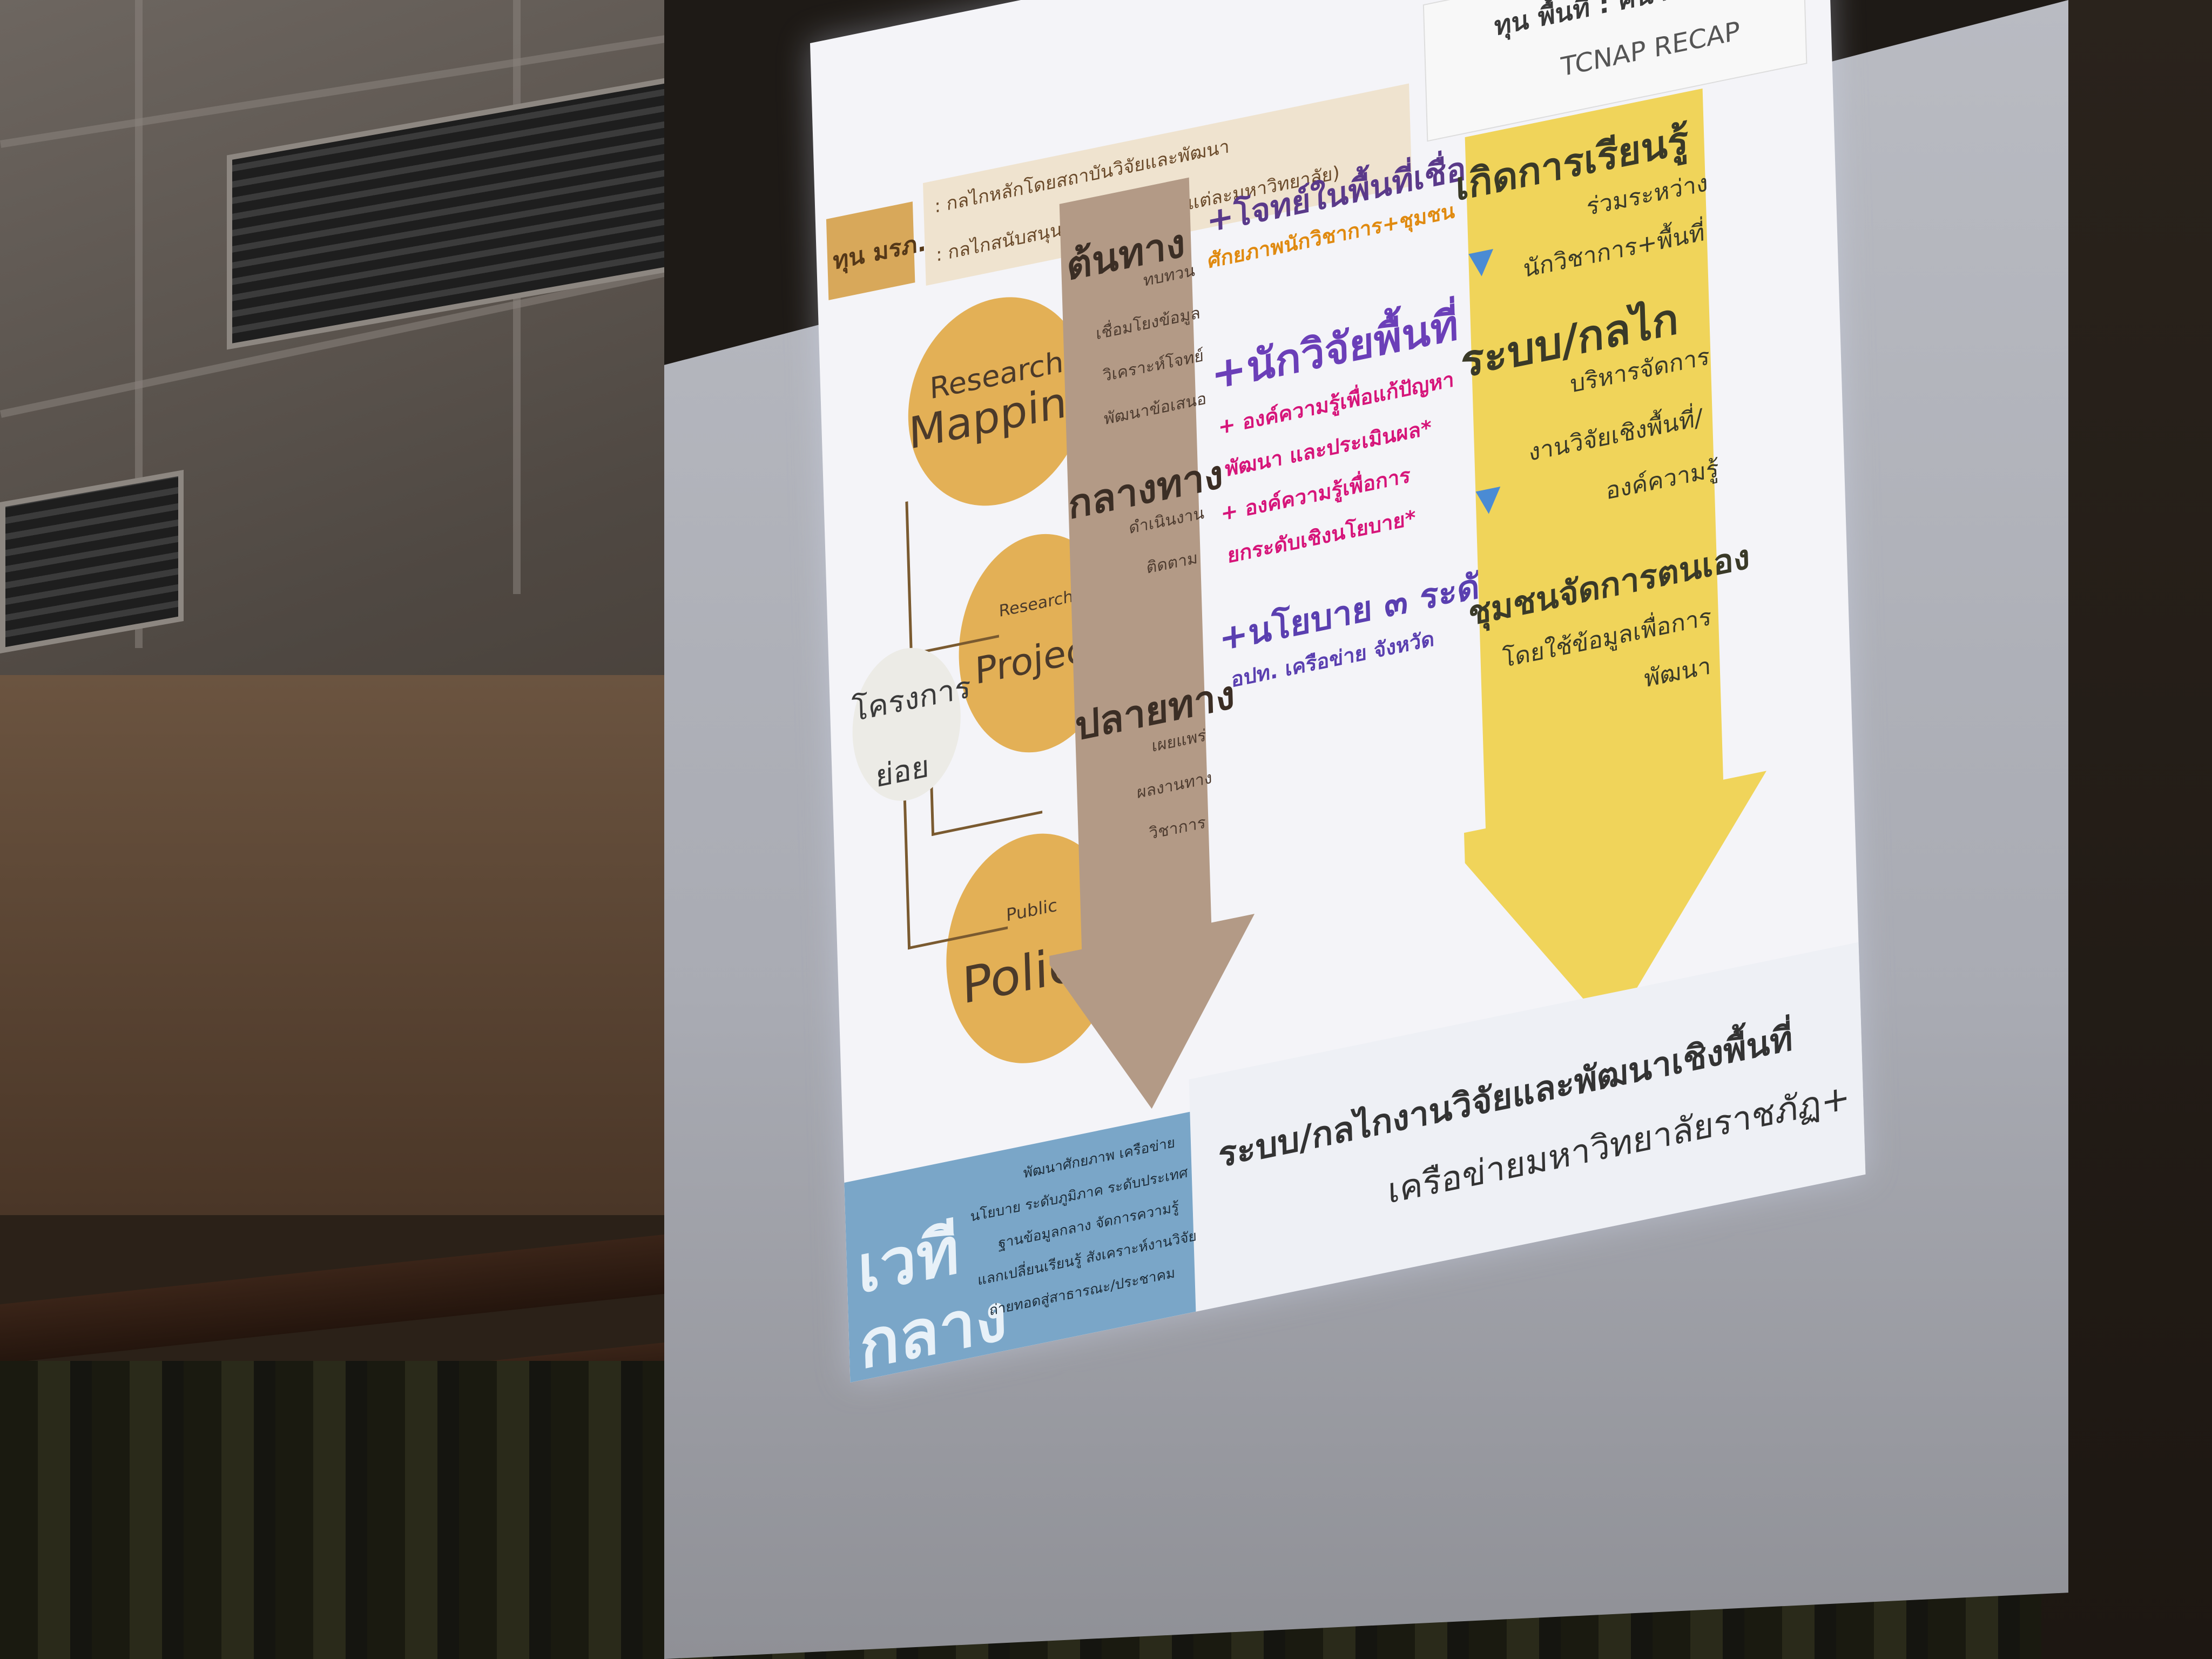  Describe the element at coordinates (92, 561) in the screenshot. I see `ceiling-vent` at that location.